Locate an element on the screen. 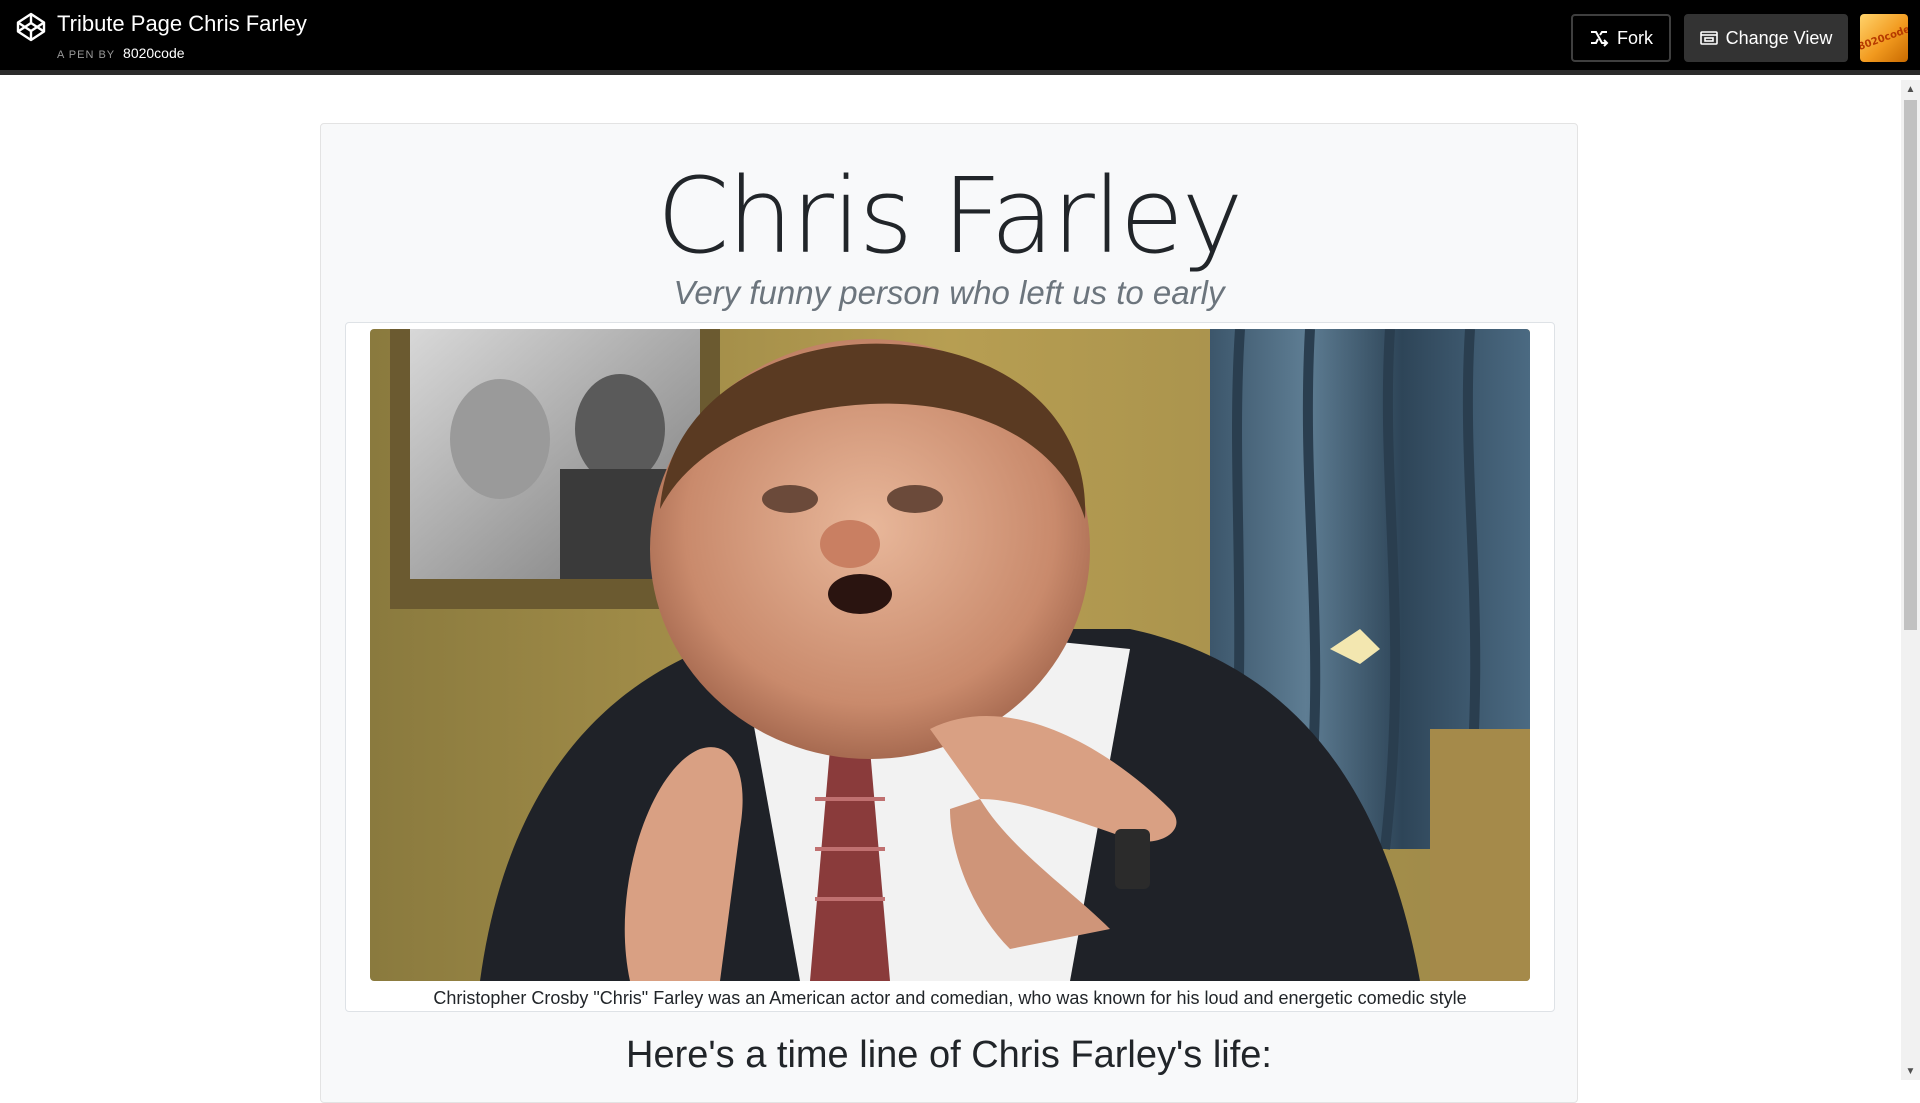 This screenshot has height=1103, width=1920. avatar-logo-text: 8020code is located at coordinates (1884, 38).